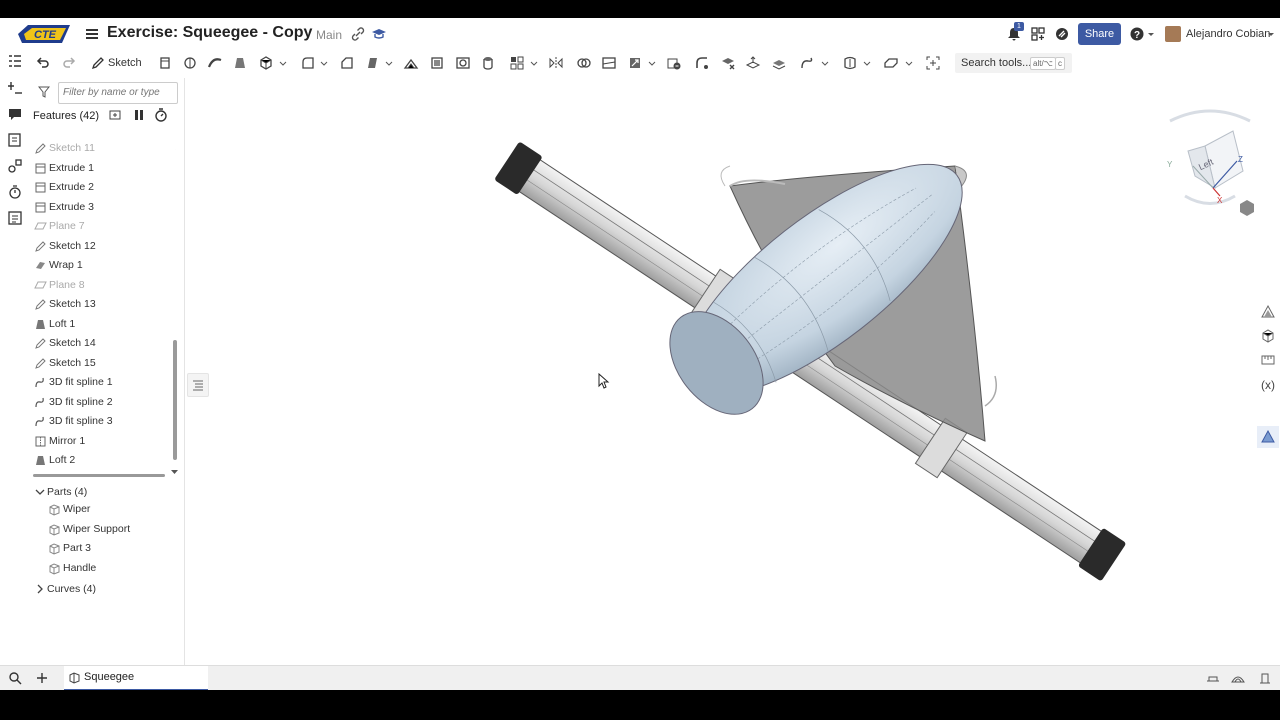  What do you see at coordinates (165, 63) in the screenshot?
I see `extrude-tool-icon` at bounding box center [165, 63].